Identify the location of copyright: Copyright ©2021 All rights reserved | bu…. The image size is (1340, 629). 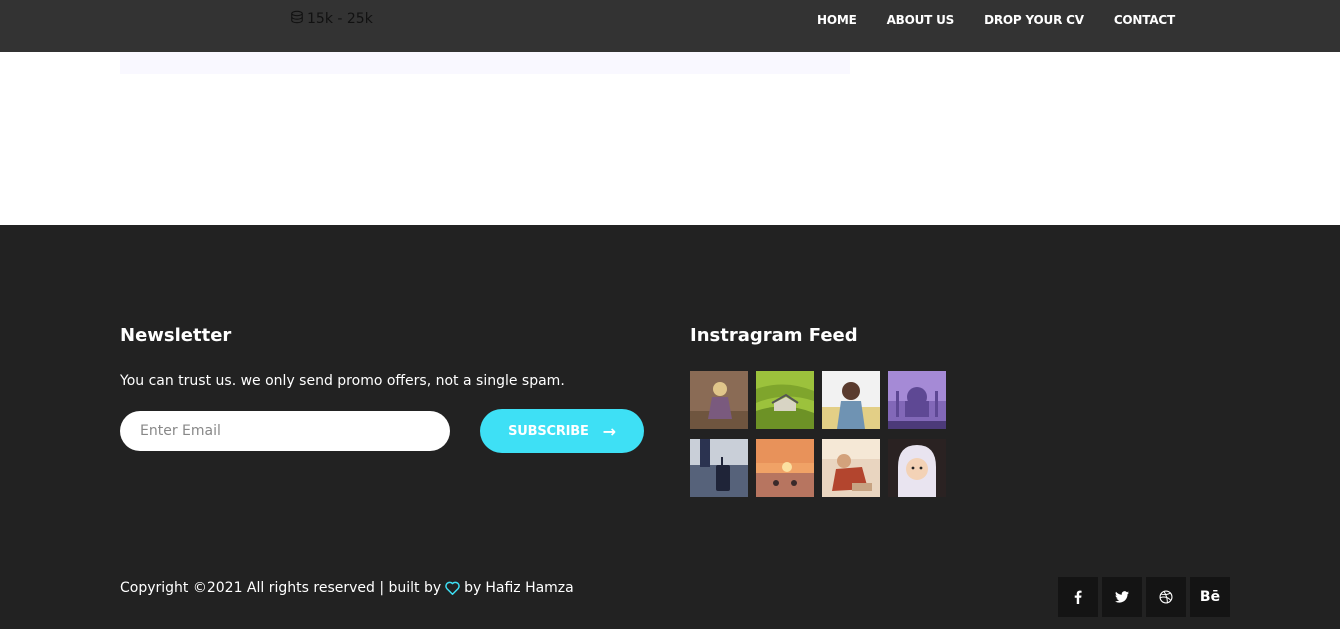
(347, 588).